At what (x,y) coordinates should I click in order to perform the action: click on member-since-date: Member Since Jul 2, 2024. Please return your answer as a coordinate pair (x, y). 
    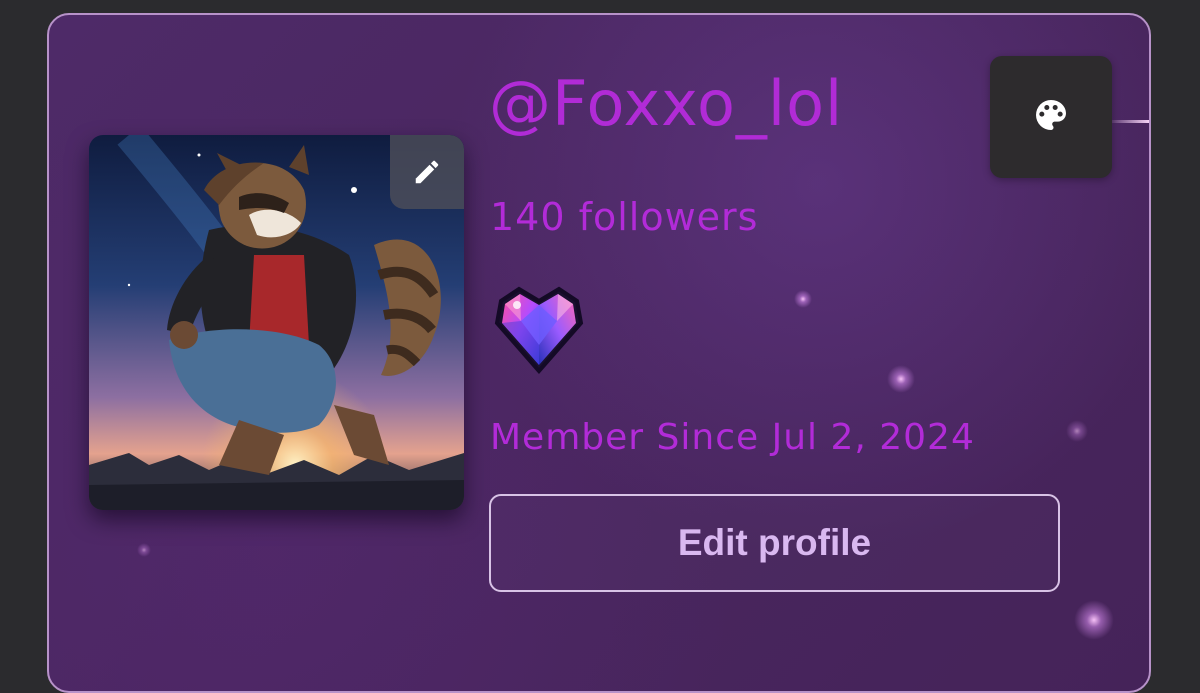
    Looking at the image, I should click on (732, 437).